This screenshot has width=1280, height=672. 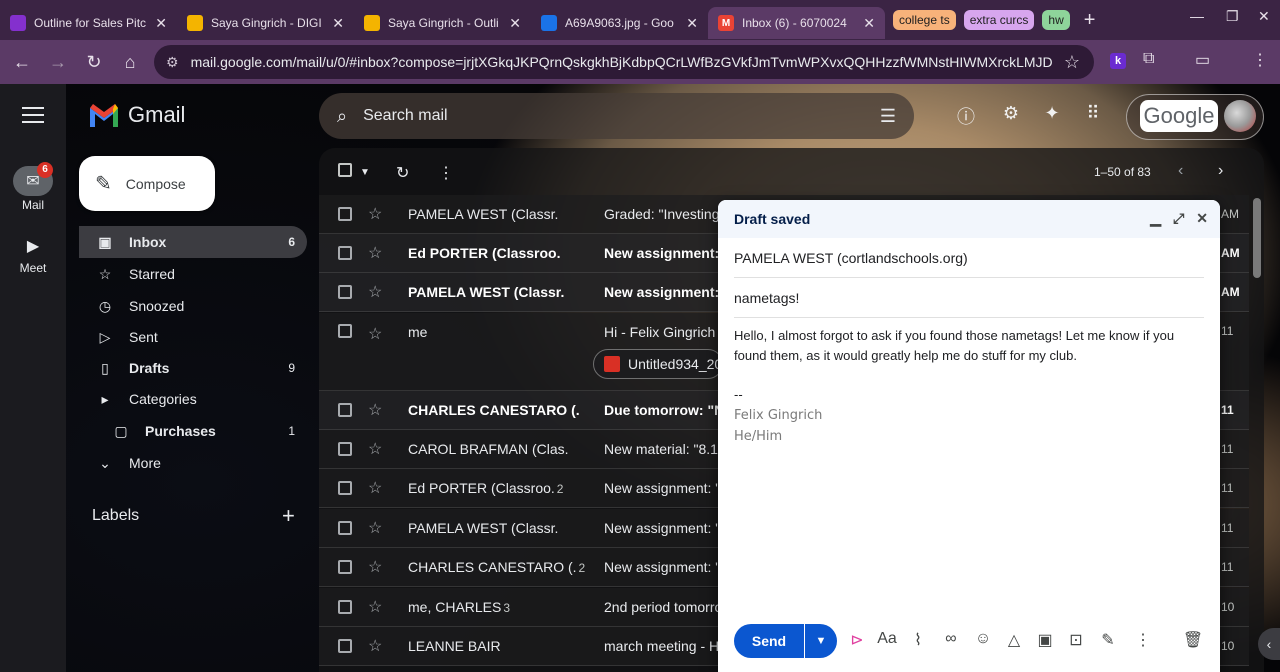 What do you see at coordinates (442, 23) in the screenshot?
I see `browser-tab-3: Saya Gingrich - Outli ✕` at bounding box center [442, 23].